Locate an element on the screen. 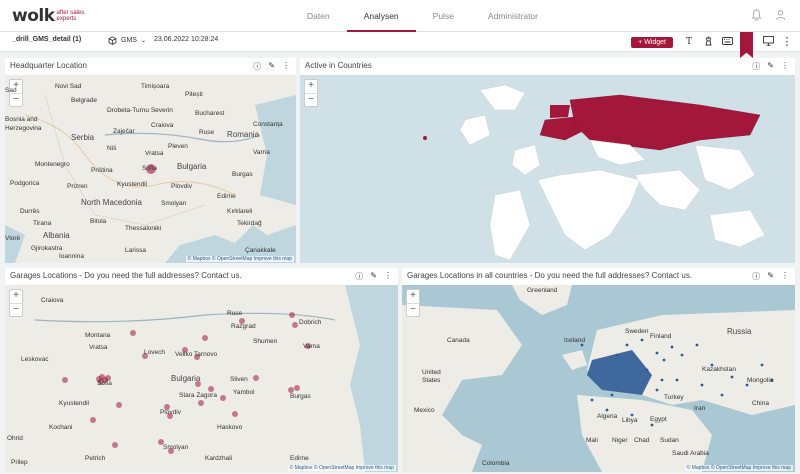 This screenshot has width=800, height=474. map-label: Craiova is located at coordinates (162, 125).